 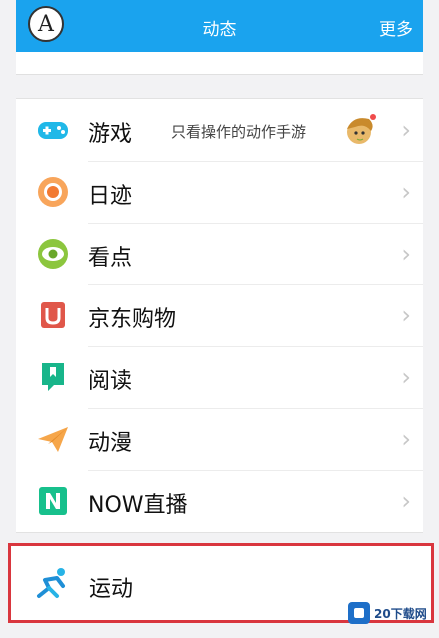 What do you see at coordinates (396, 27) in the screenshot?
I see `more-button: 更多` at bounding box center [396, 27].